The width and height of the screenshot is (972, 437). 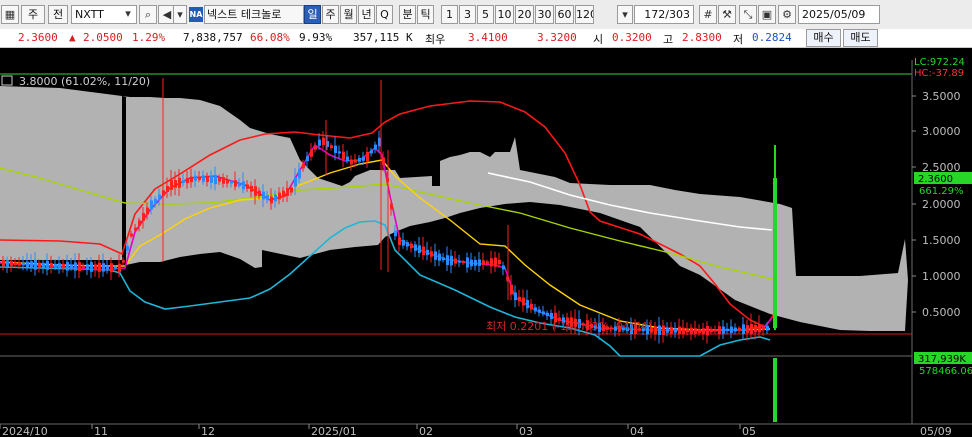 I want to click on period-select: 전, so click(x=58, y=14).